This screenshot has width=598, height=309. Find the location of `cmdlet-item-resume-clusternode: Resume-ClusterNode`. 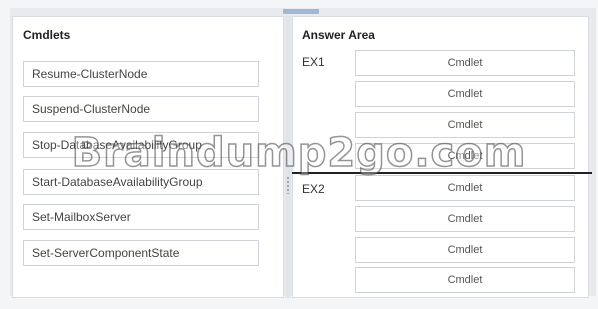

cmdlet-item-resume-clusternode: Resume-ClusterNode is located at coordinates (141, 74).